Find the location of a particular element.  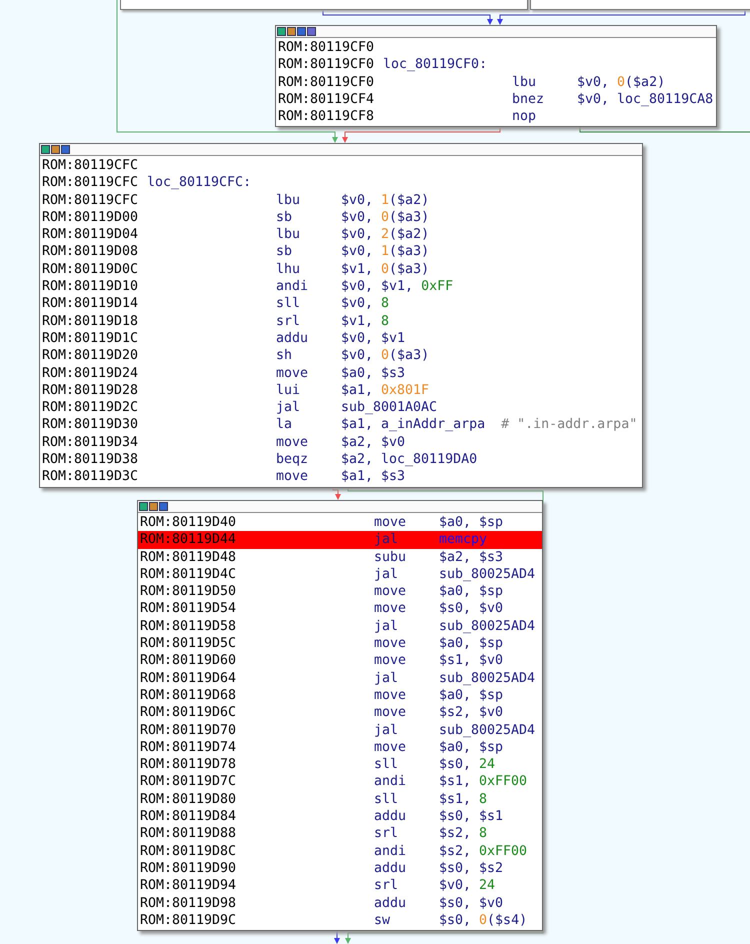

address-text: ROM:80119D14 is located at coordinates (90, 304).